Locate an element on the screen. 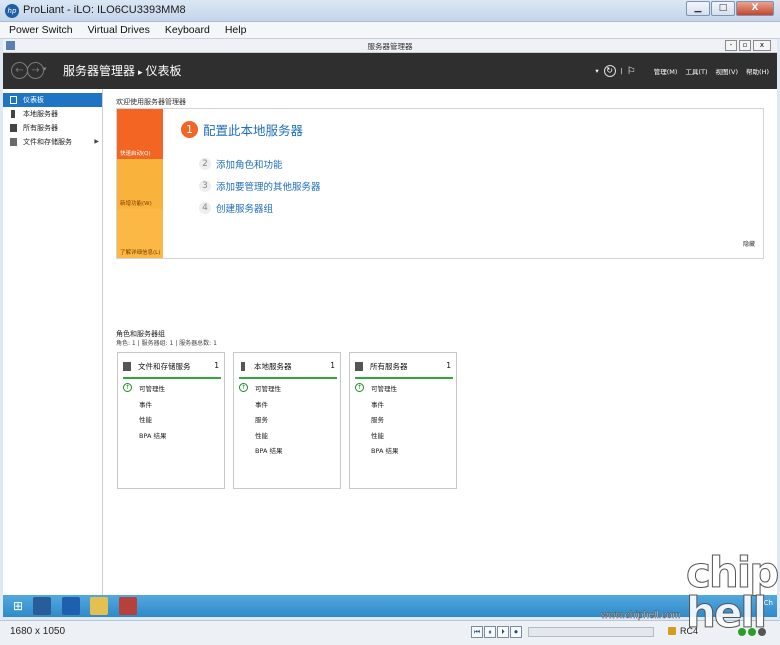 The width and height of the screenshot is (780, 645). card-header: 文件和存储服务 1 is located at coordinates (172, 367).